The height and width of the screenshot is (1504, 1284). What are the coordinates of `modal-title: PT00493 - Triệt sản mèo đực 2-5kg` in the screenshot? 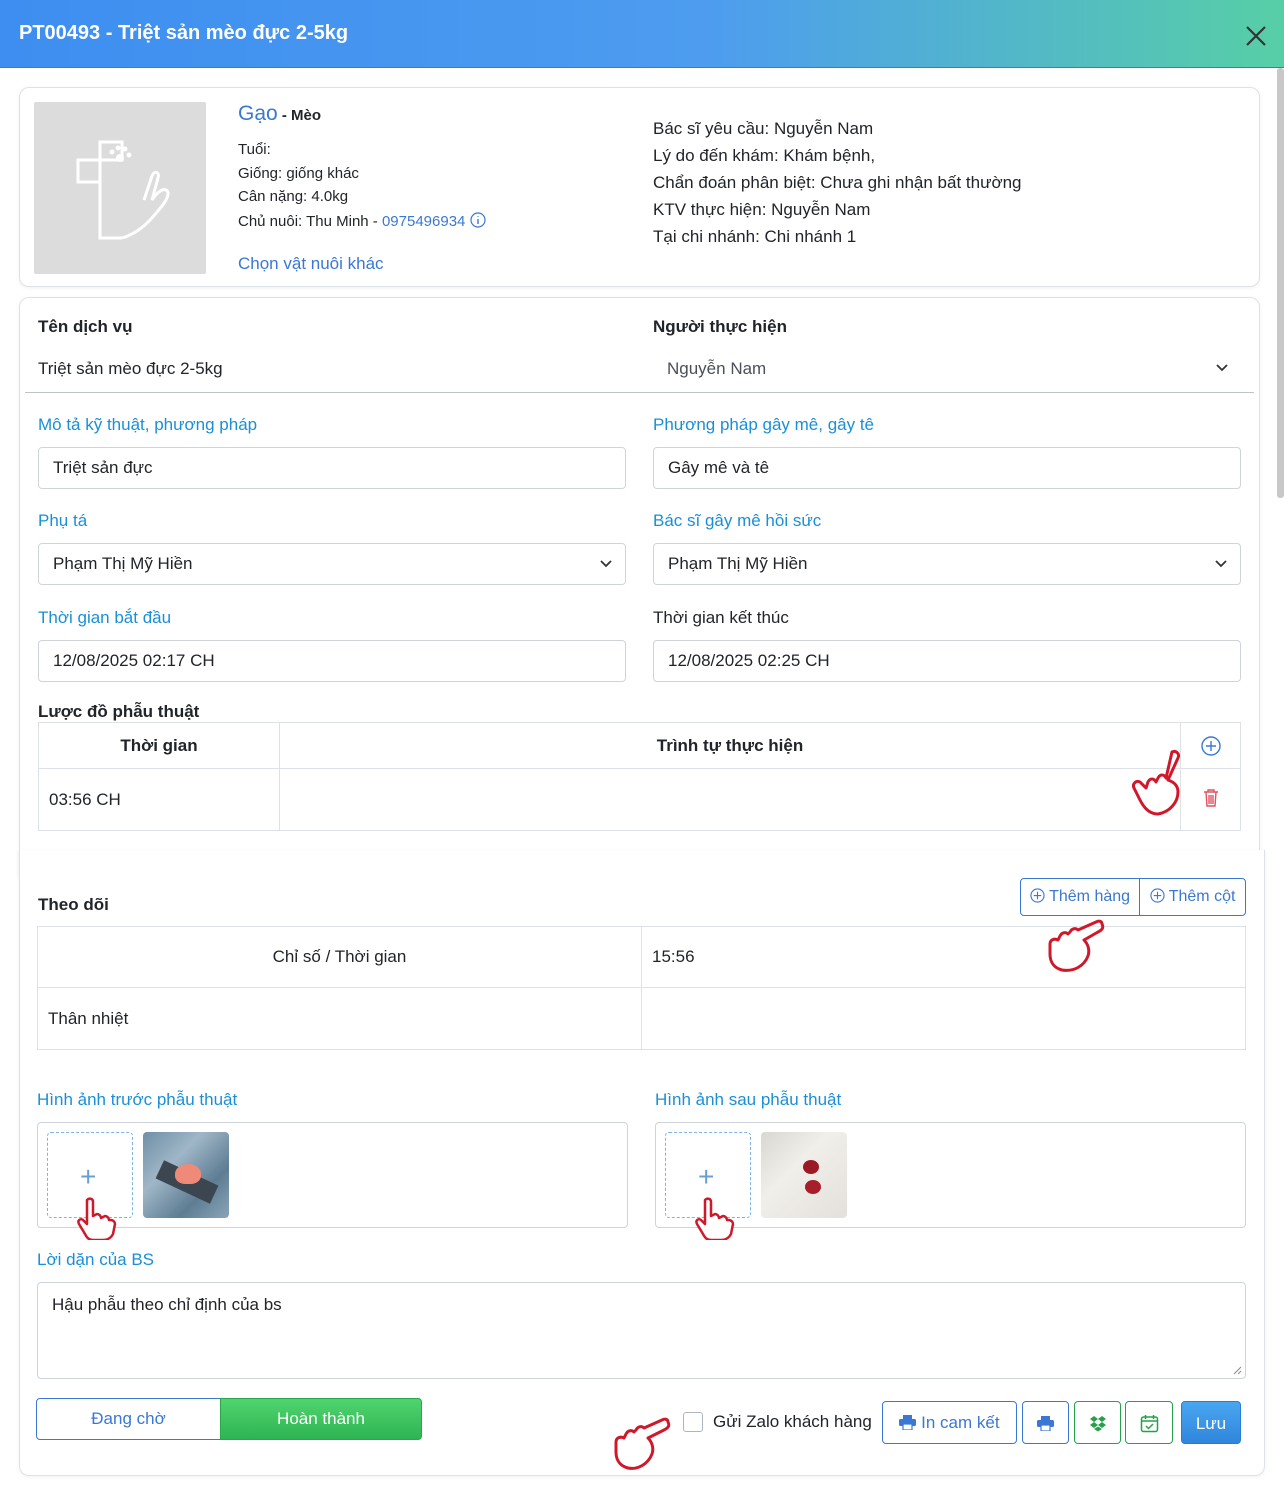 It's located at (184, 33).